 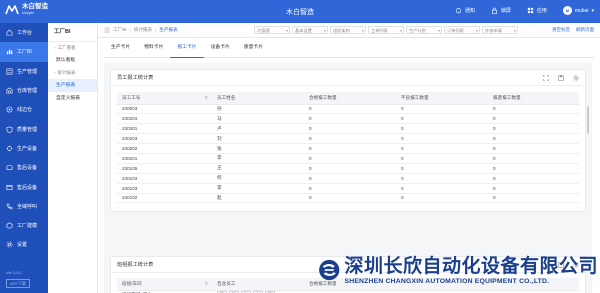 I want to click on gear-icon, so click(x=576, y=78).